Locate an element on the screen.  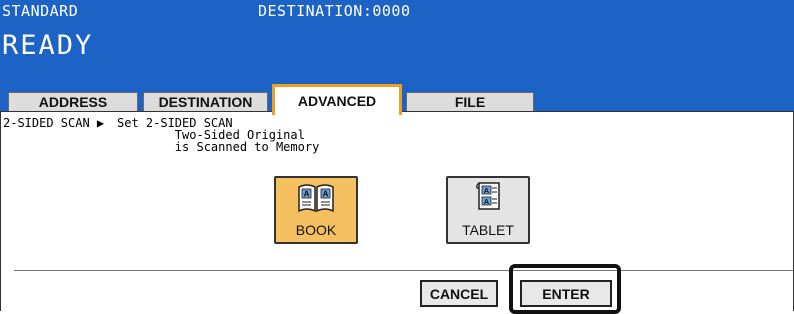
mode-label: STANDARD is located at coordinates (40, 11).